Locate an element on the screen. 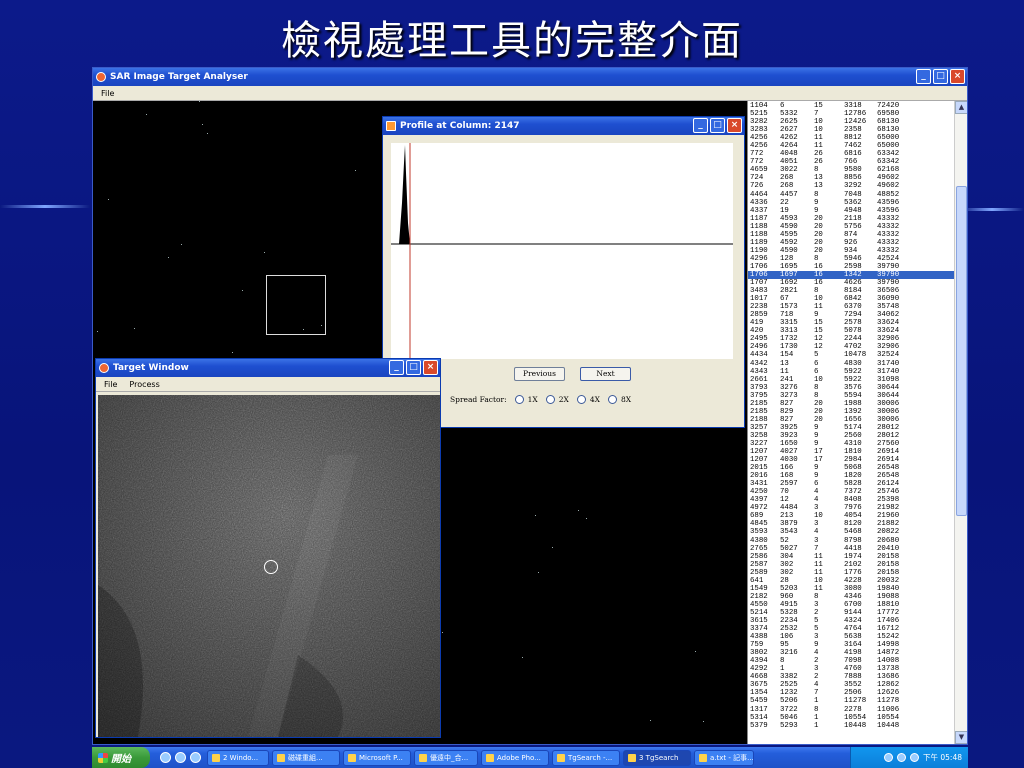 This screenshot has width=1024, height=768. scroll-down-icon: ▼ is located at coordinates (961, 737).